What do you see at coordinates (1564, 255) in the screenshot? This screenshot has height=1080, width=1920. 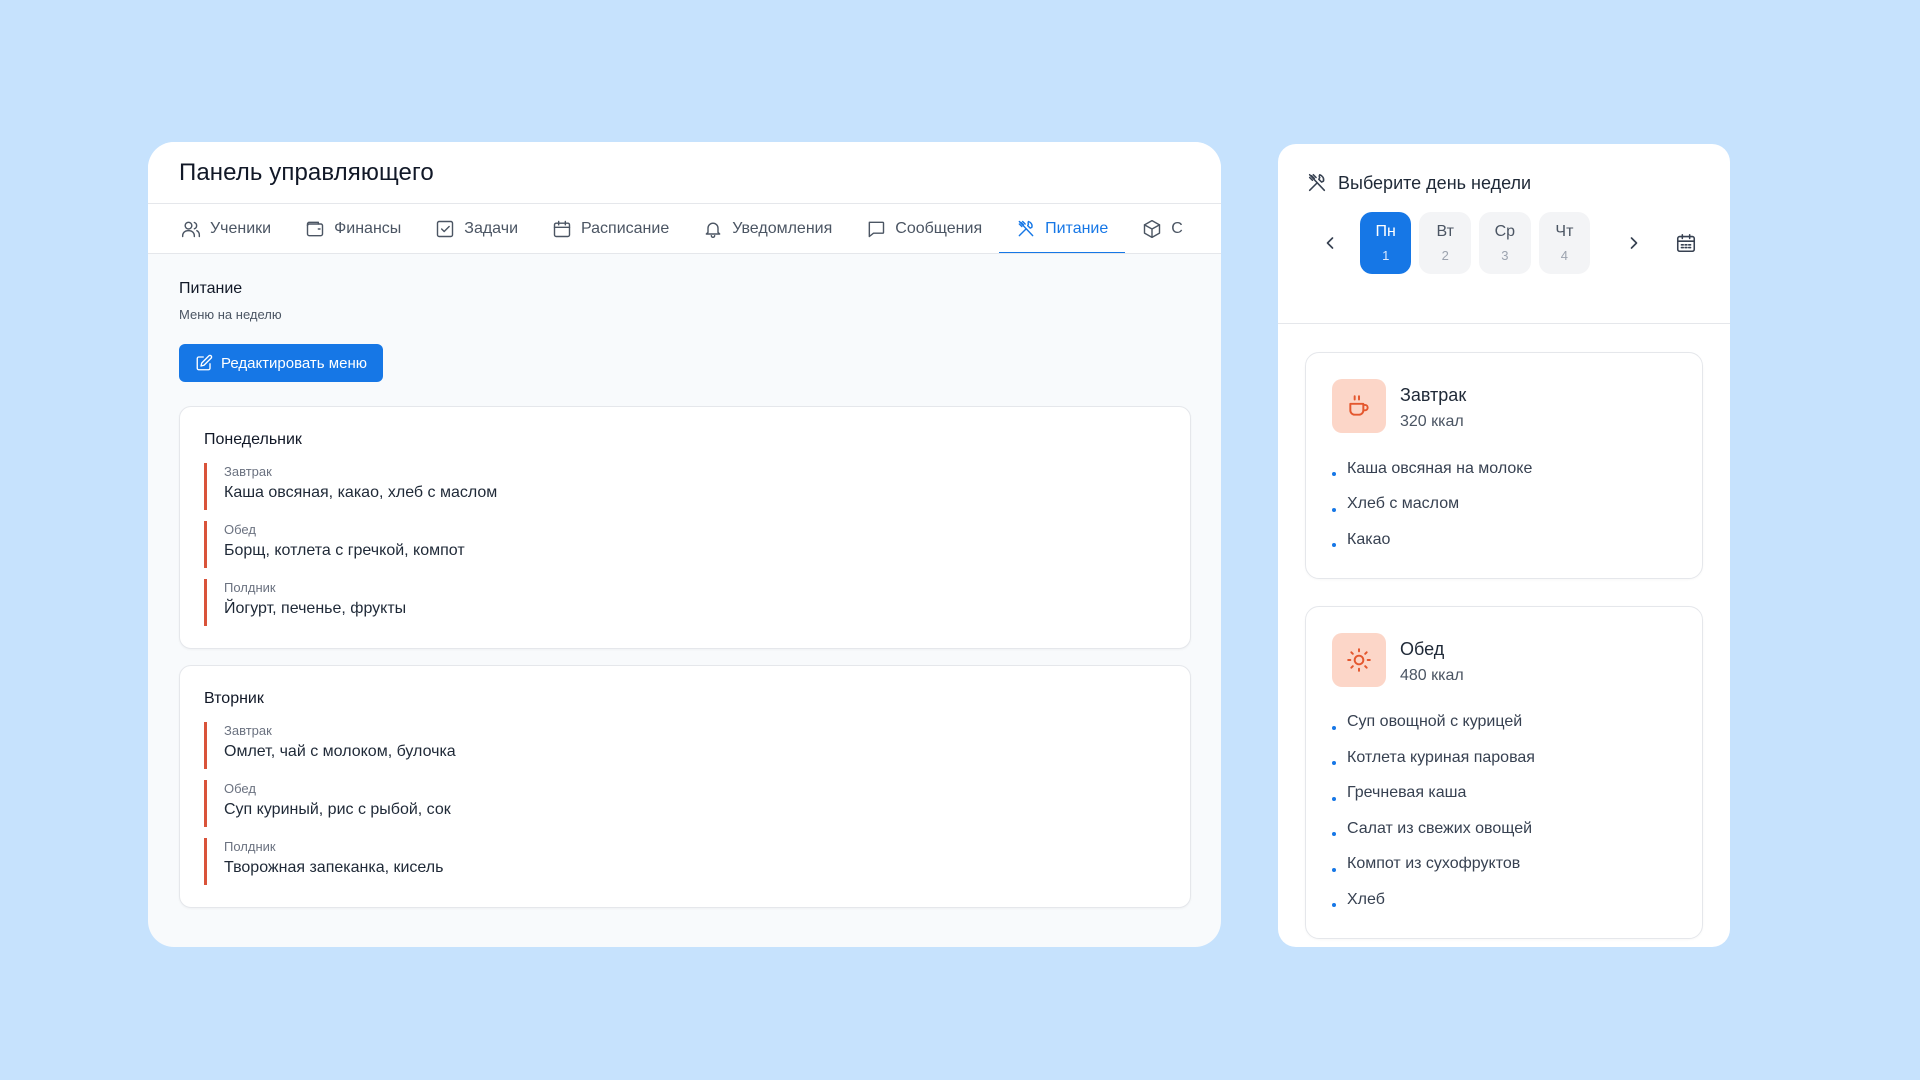 I see `day-chip-number: 4` at bounding box center [1564, 255].